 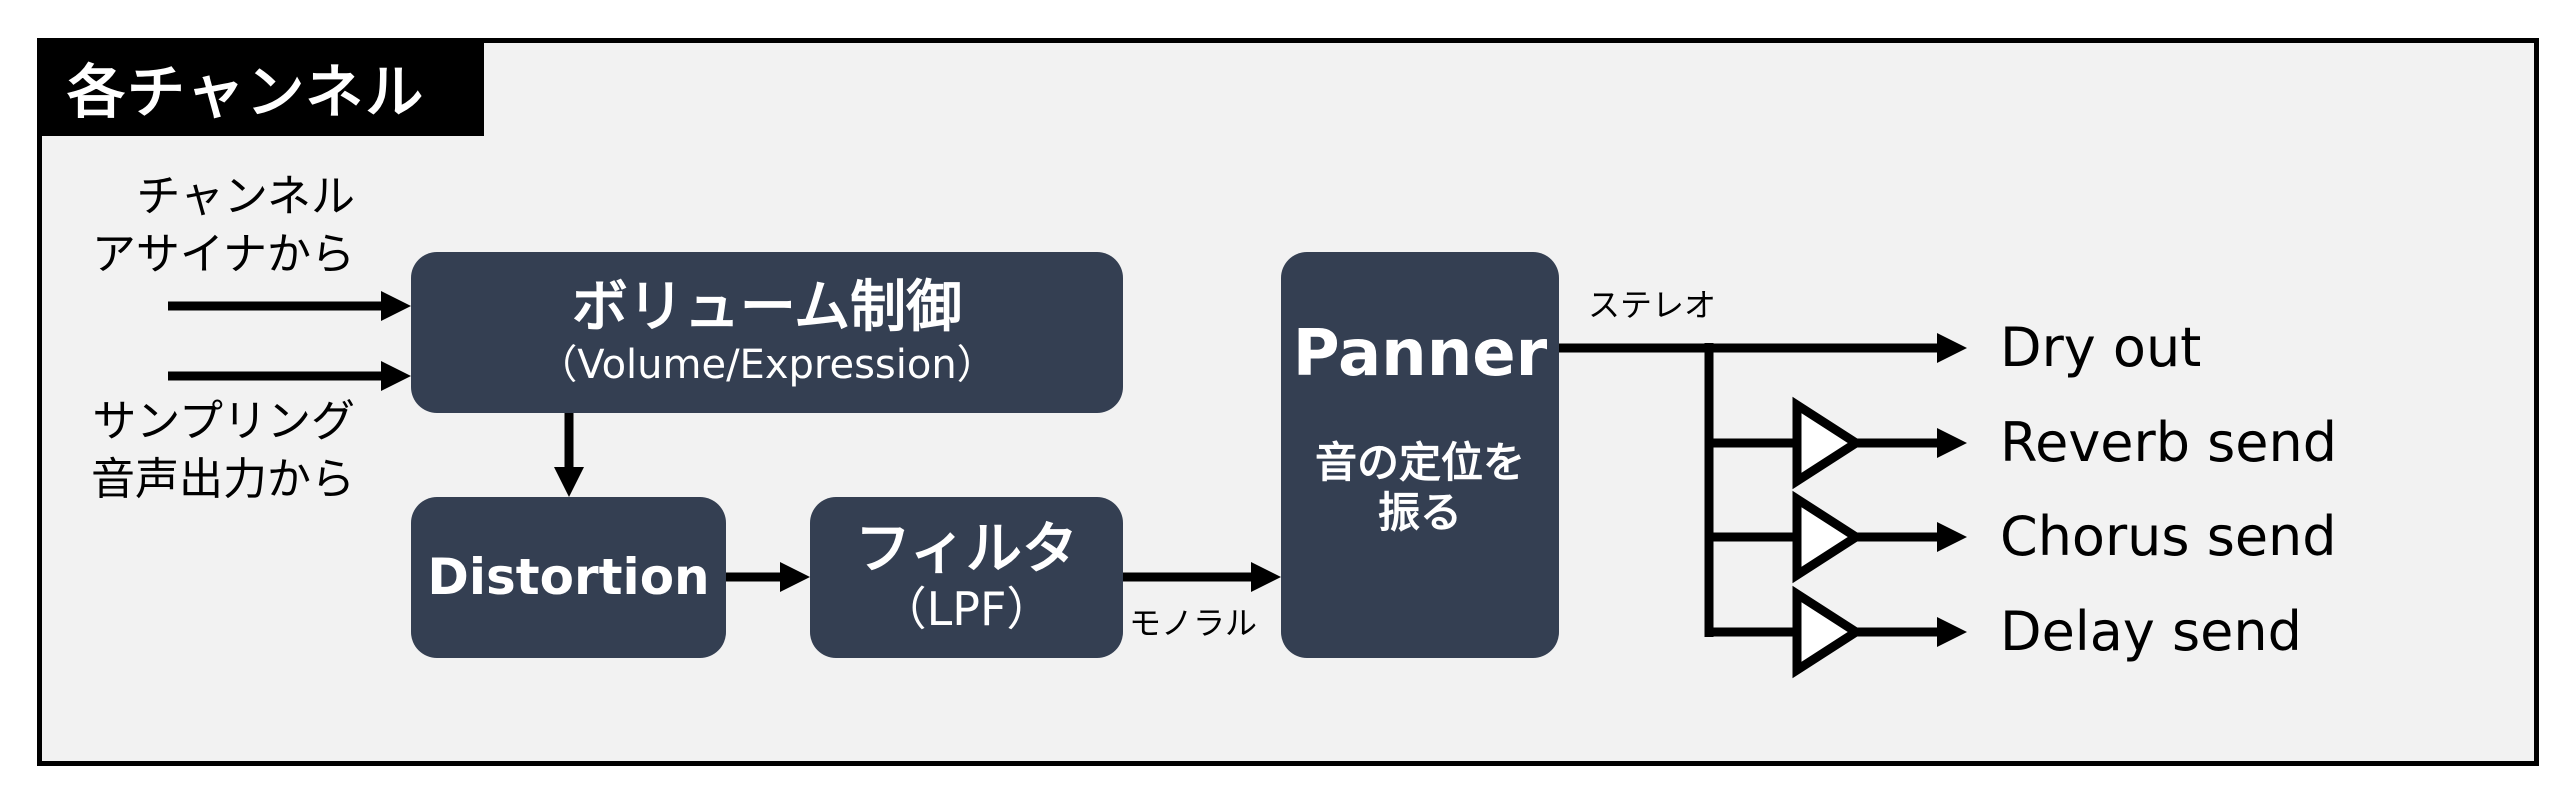 I want to click on block-title: Distortion, so click(x=568, y=576).